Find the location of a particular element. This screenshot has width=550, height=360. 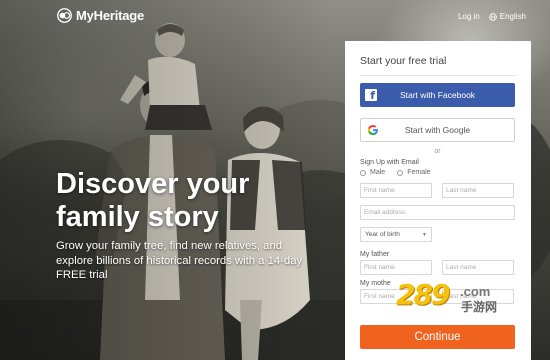

gender-female-radio: Female is located at coordinates (414, 172).